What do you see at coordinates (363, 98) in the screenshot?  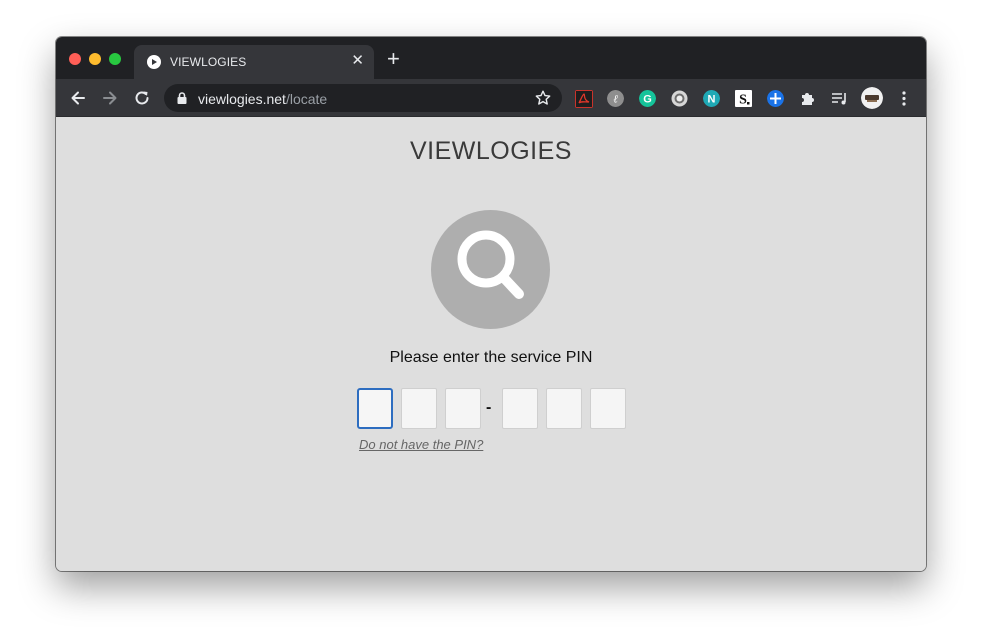 I see `address-bar: viewlogies.net/locate` at bounding box center [363, 98].